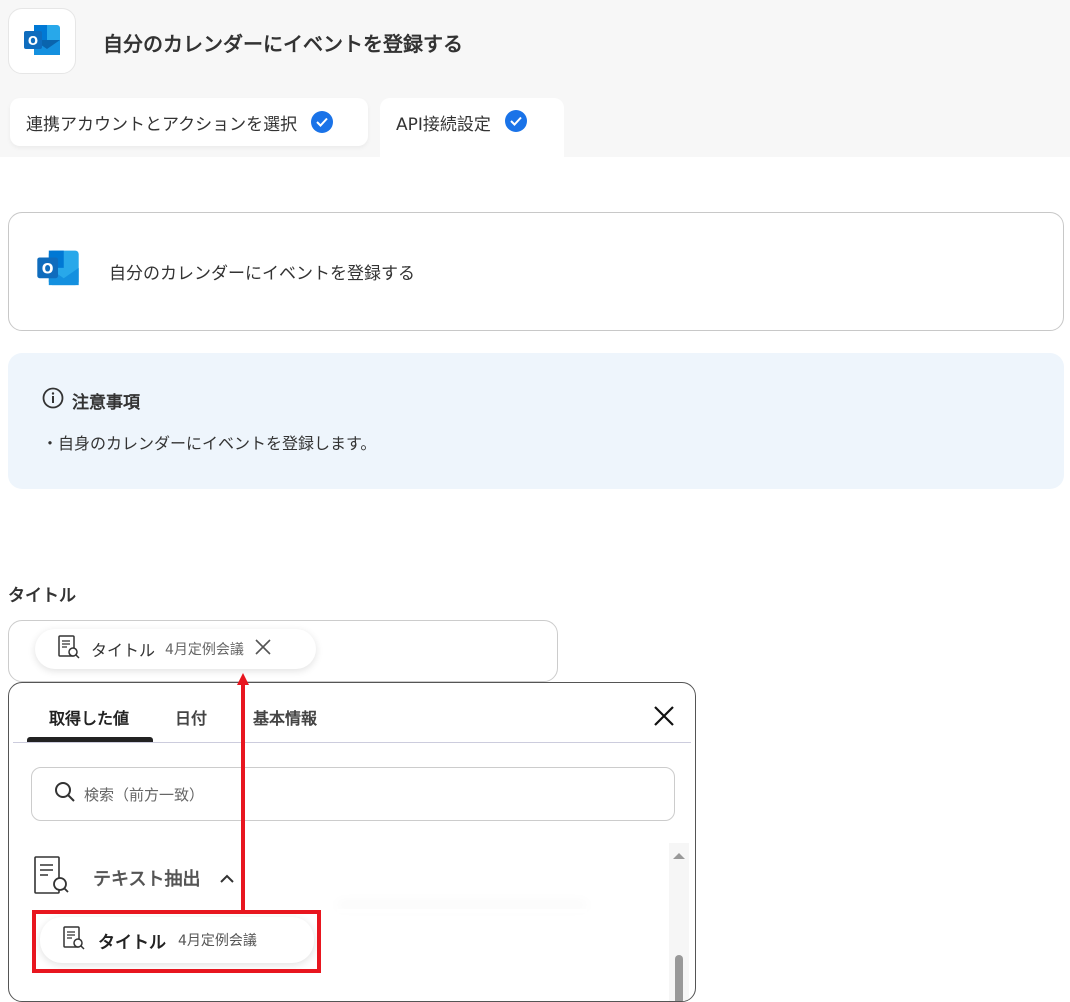 Image resolution: width=1070 pixels, height=1002 pixels. I want to click on step-tab-api-settings: API接続設定, so click(472, 127).